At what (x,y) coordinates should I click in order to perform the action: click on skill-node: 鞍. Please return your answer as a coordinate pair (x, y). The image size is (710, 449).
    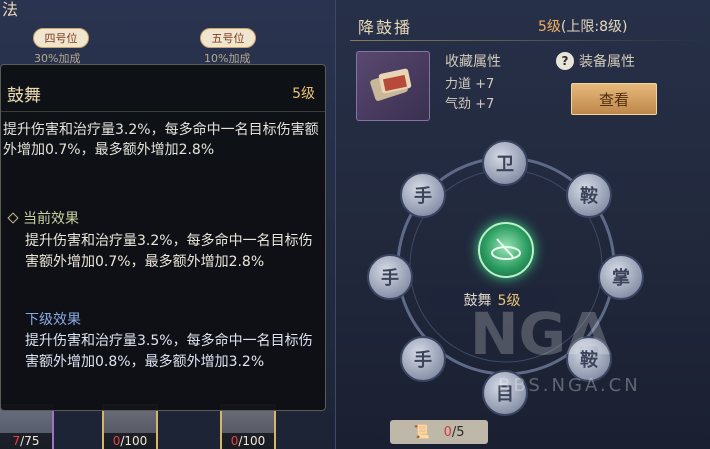
    Looking at the image, I should click on (589, 195).